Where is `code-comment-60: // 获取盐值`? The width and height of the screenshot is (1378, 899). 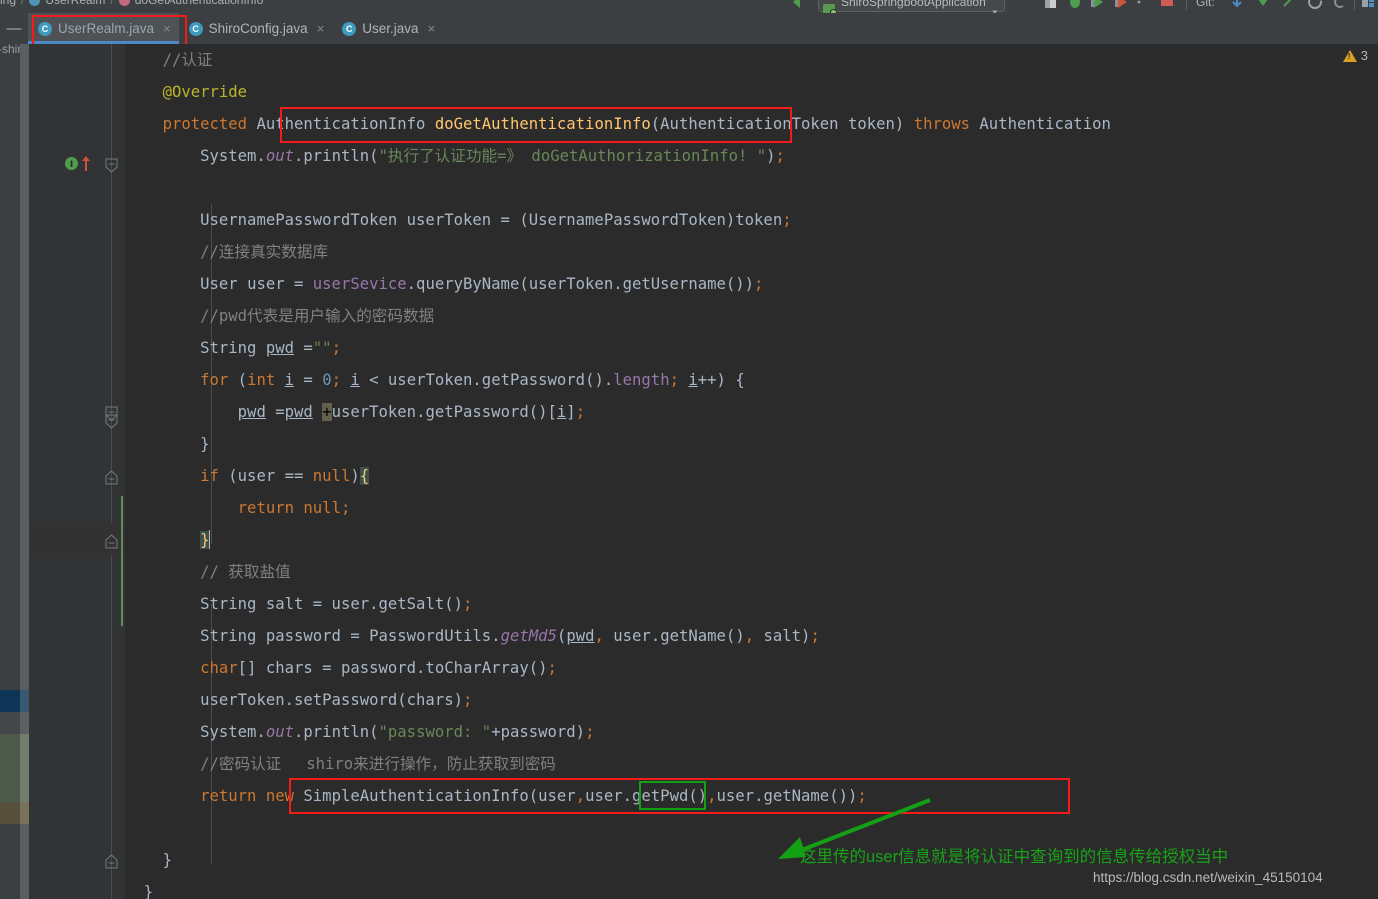
code-comment-60: // 获取盐值 is located at coordinates (245, 572).